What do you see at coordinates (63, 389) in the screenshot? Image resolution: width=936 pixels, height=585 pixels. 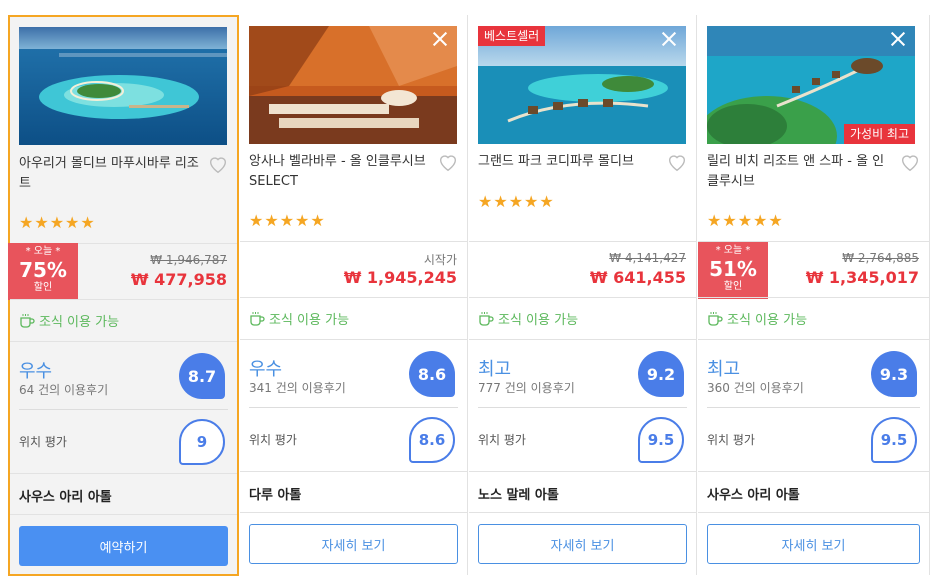 I see `review-count: 64 건의 이용후기` at bounding box center [63, 389].